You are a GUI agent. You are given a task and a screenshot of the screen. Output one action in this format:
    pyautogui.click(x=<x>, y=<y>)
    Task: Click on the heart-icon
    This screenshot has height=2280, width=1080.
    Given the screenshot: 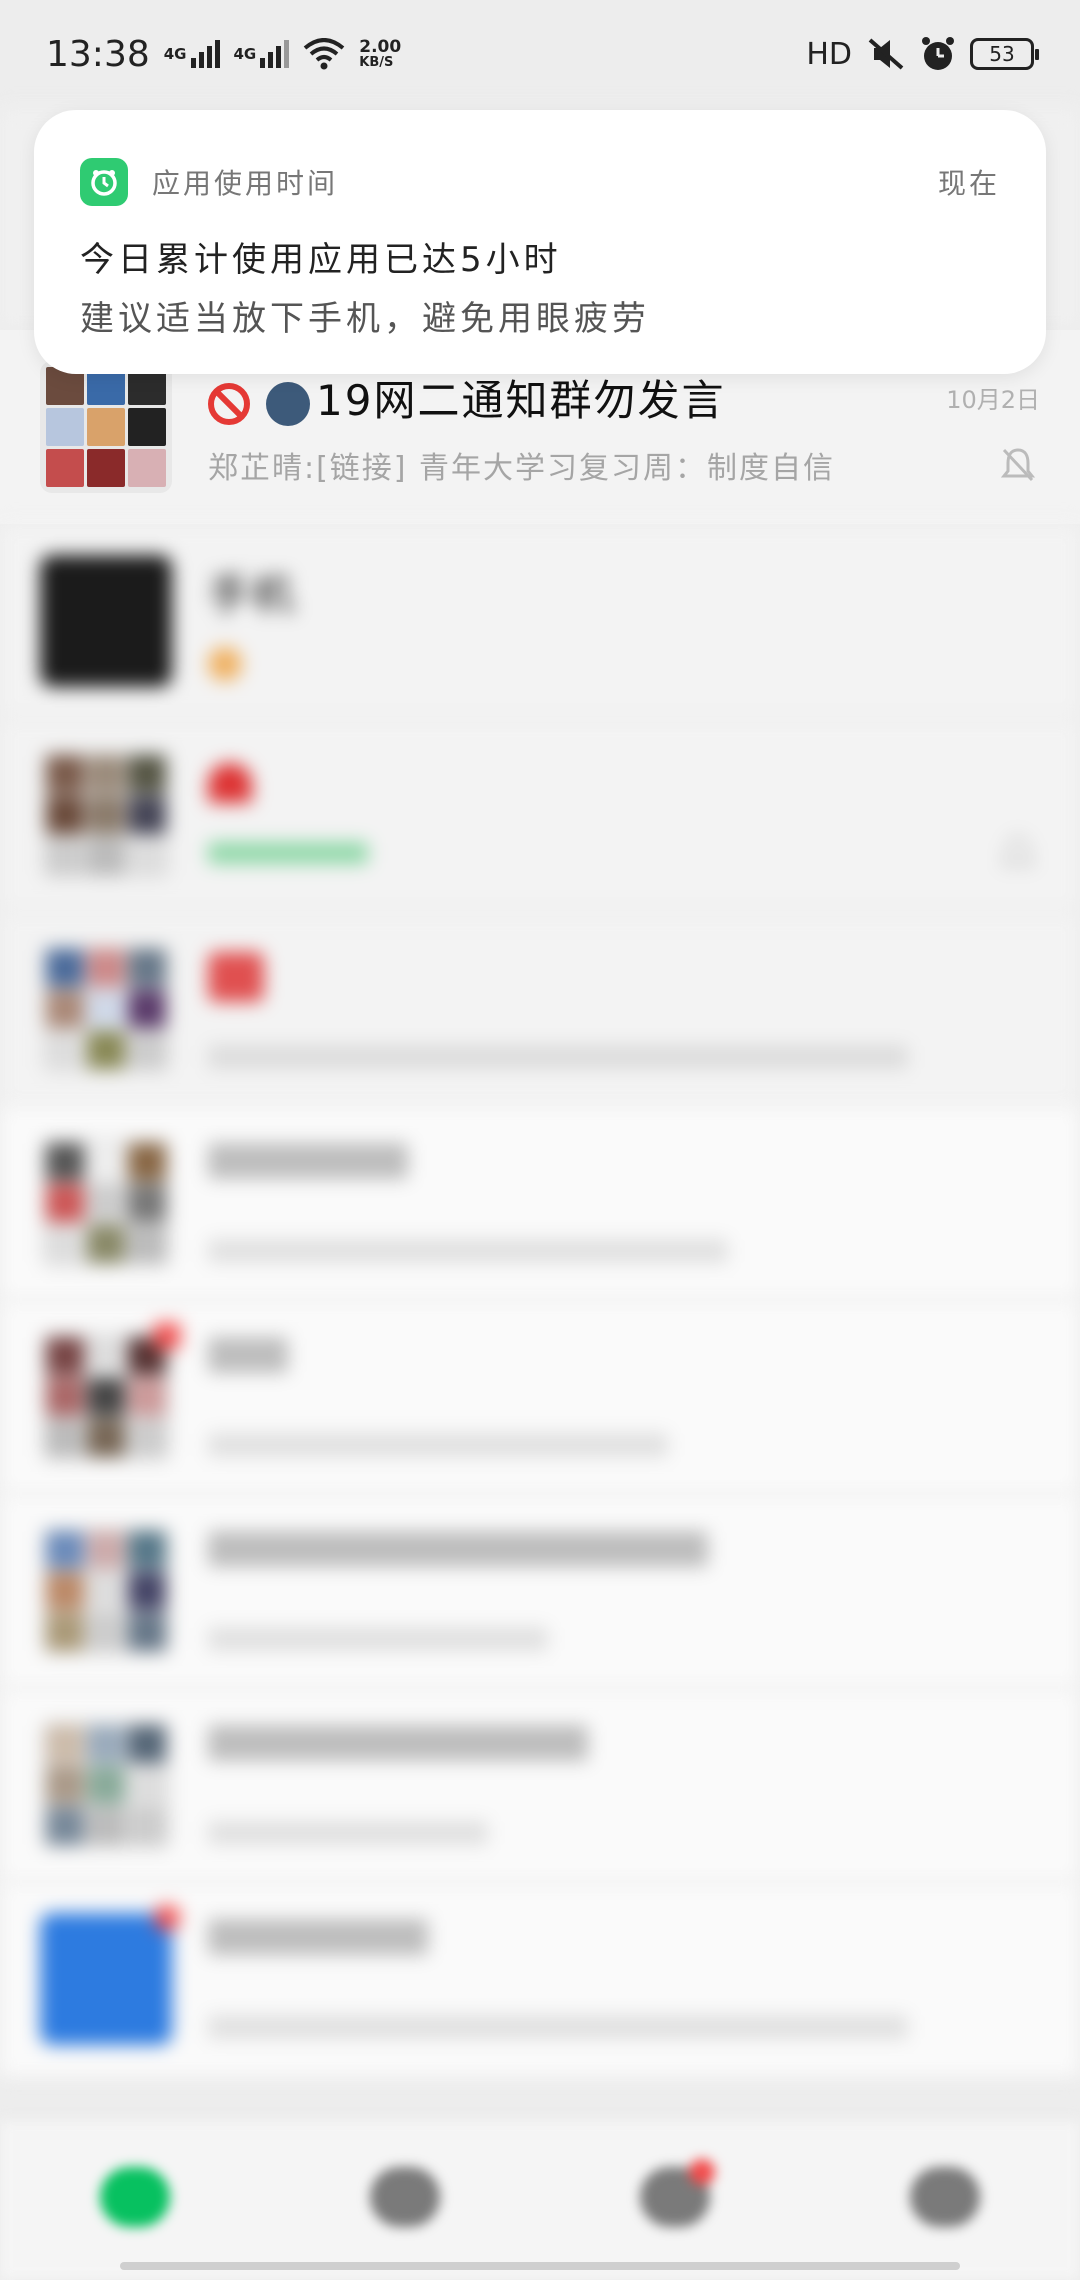 What is the action you would take?
    pyautogui.click(x=230, y=782)
    